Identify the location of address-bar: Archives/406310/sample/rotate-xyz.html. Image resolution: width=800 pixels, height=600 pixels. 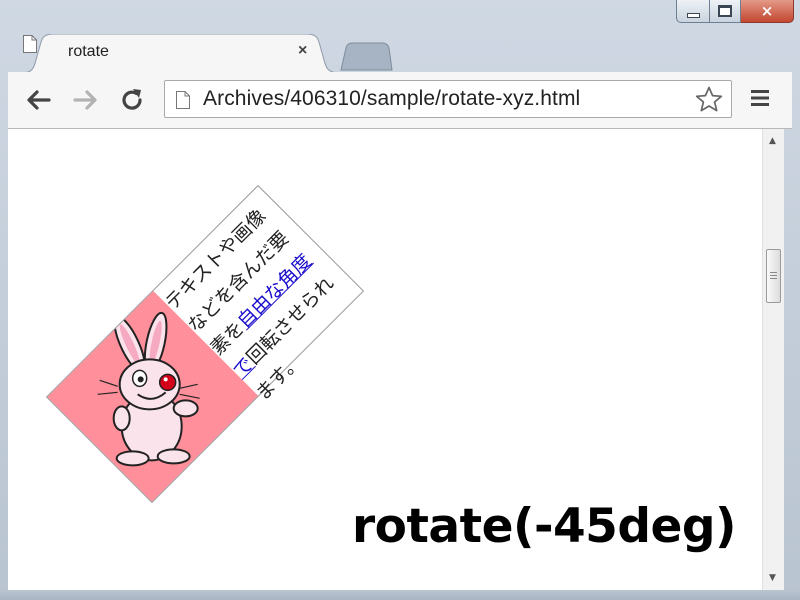
(448, 99).